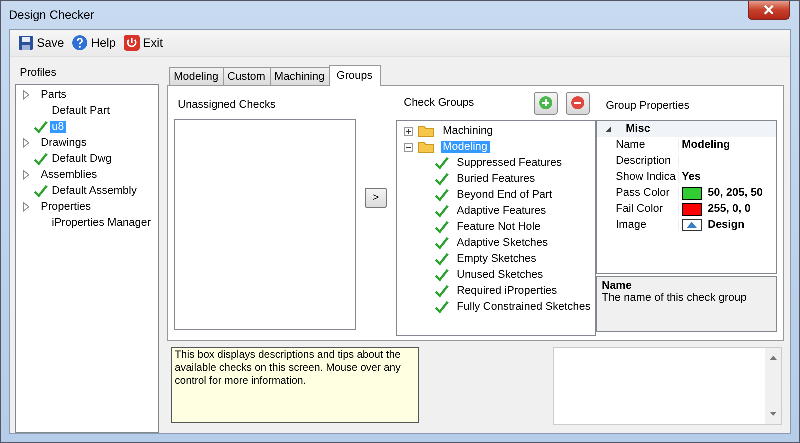  I want to click on check-groups-label: Check Groups, so click(439, 103).